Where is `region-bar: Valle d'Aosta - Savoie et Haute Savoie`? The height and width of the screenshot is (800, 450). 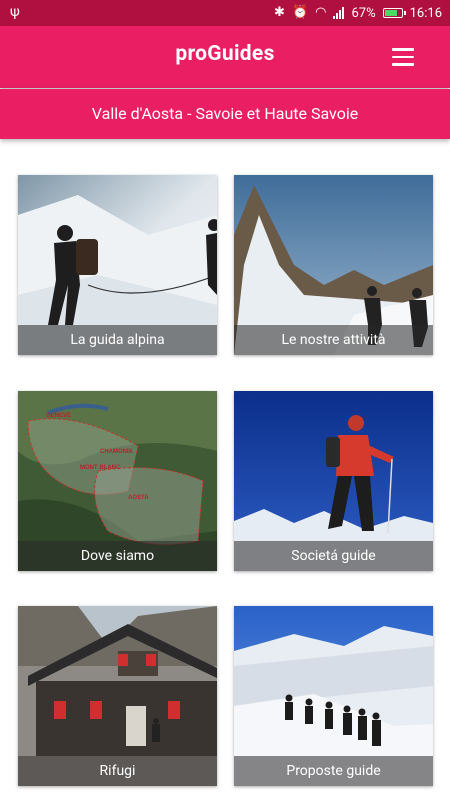 region-bar: Valle d'Aosta - Savoie et Haute Savoie is located at coordinates (225, 114).